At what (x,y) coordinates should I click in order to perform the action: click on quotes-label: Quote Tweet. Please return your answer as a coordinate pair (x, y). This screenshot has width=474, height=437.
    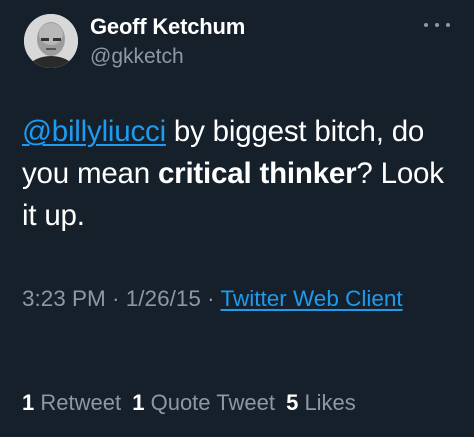
    Looking at the image, I should click on (212, 402).